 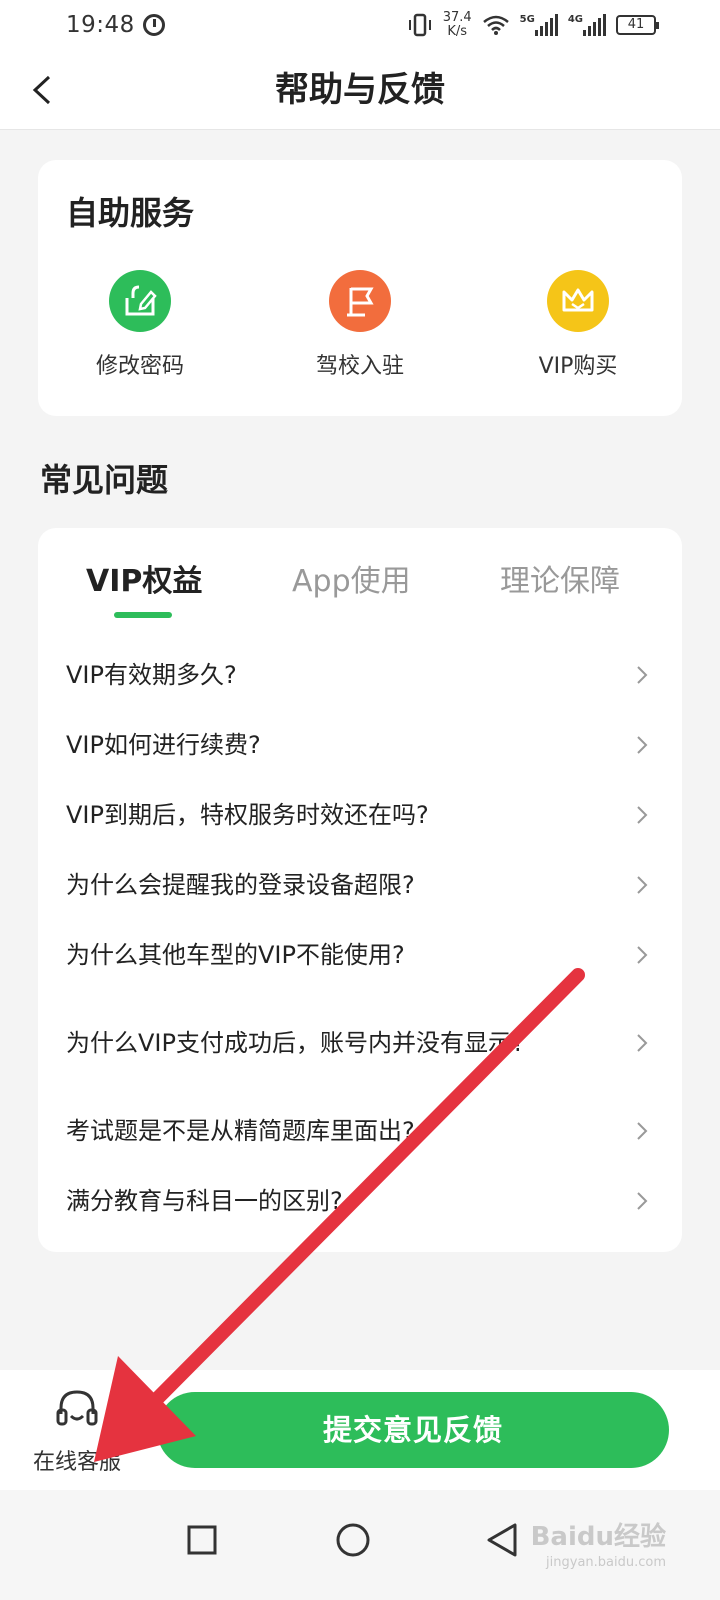 What do you see at coordinates (560, 578) in the screenshot?
I see `tab-theory-guarantee: 理论保障` at bounding box center [560, 578].